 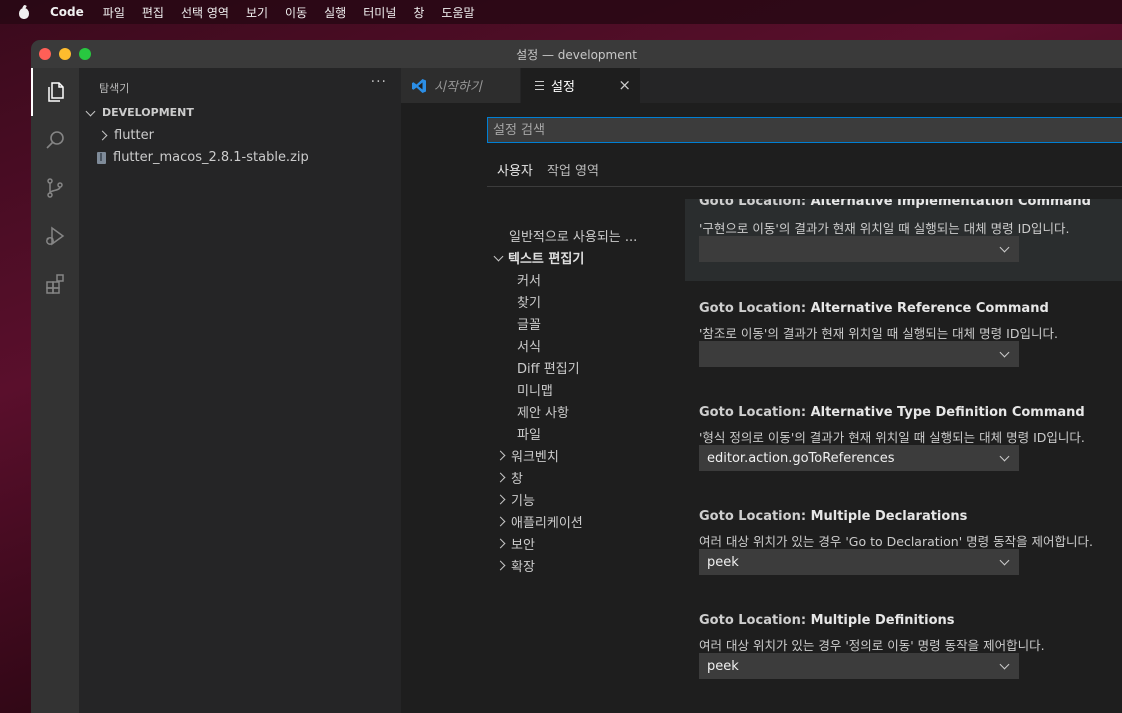 What do you see at coordinates (827, 620) in the screenshot?
I see `setting-title: Goto Location: Multiple Definitions` at bounding box center [827, 620].